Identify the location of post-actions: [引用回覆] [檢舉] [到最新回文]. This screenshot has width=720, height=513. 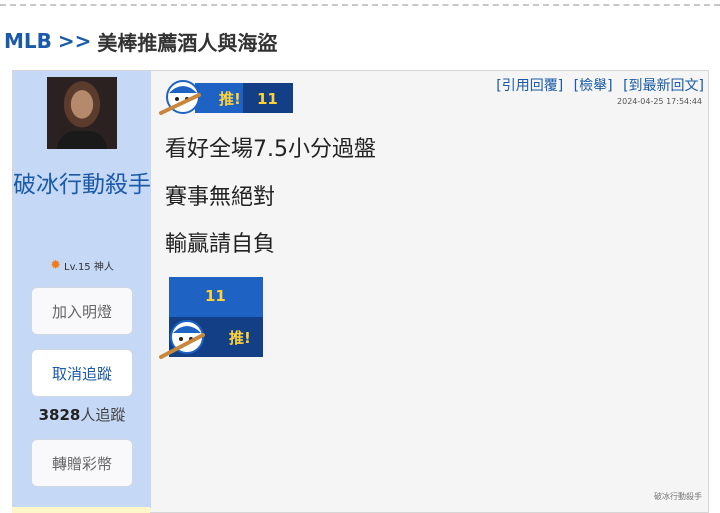
(597, 85).